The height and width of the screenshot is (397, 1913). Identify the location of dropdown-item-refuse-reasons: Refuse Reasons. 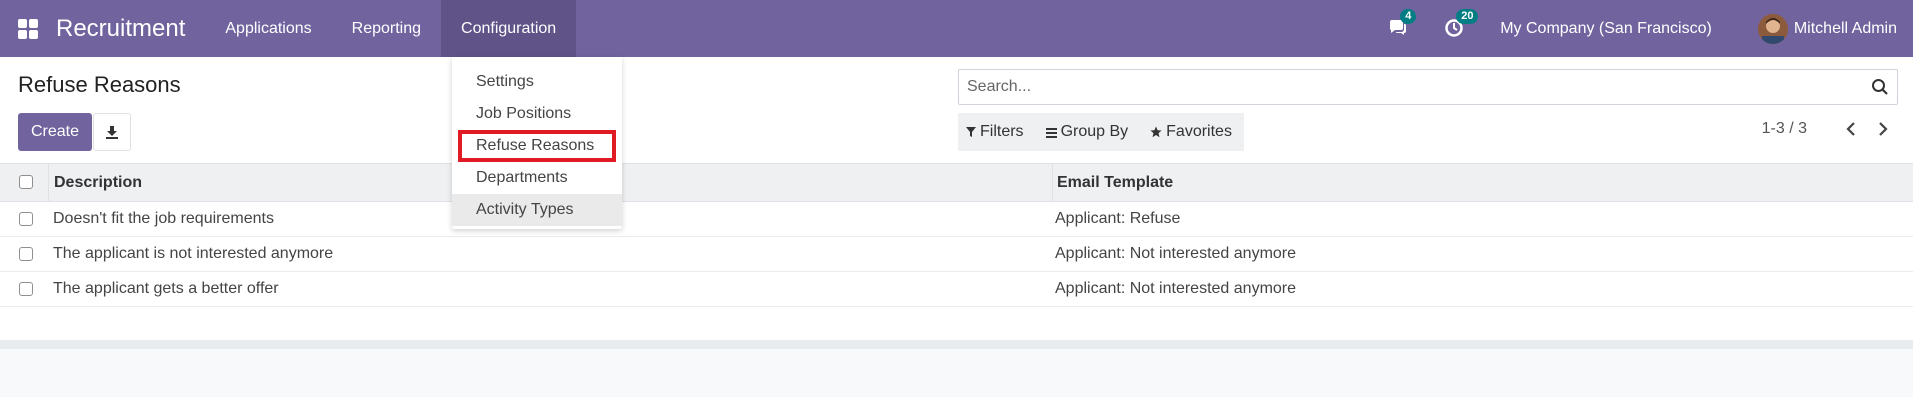
(537, 146).